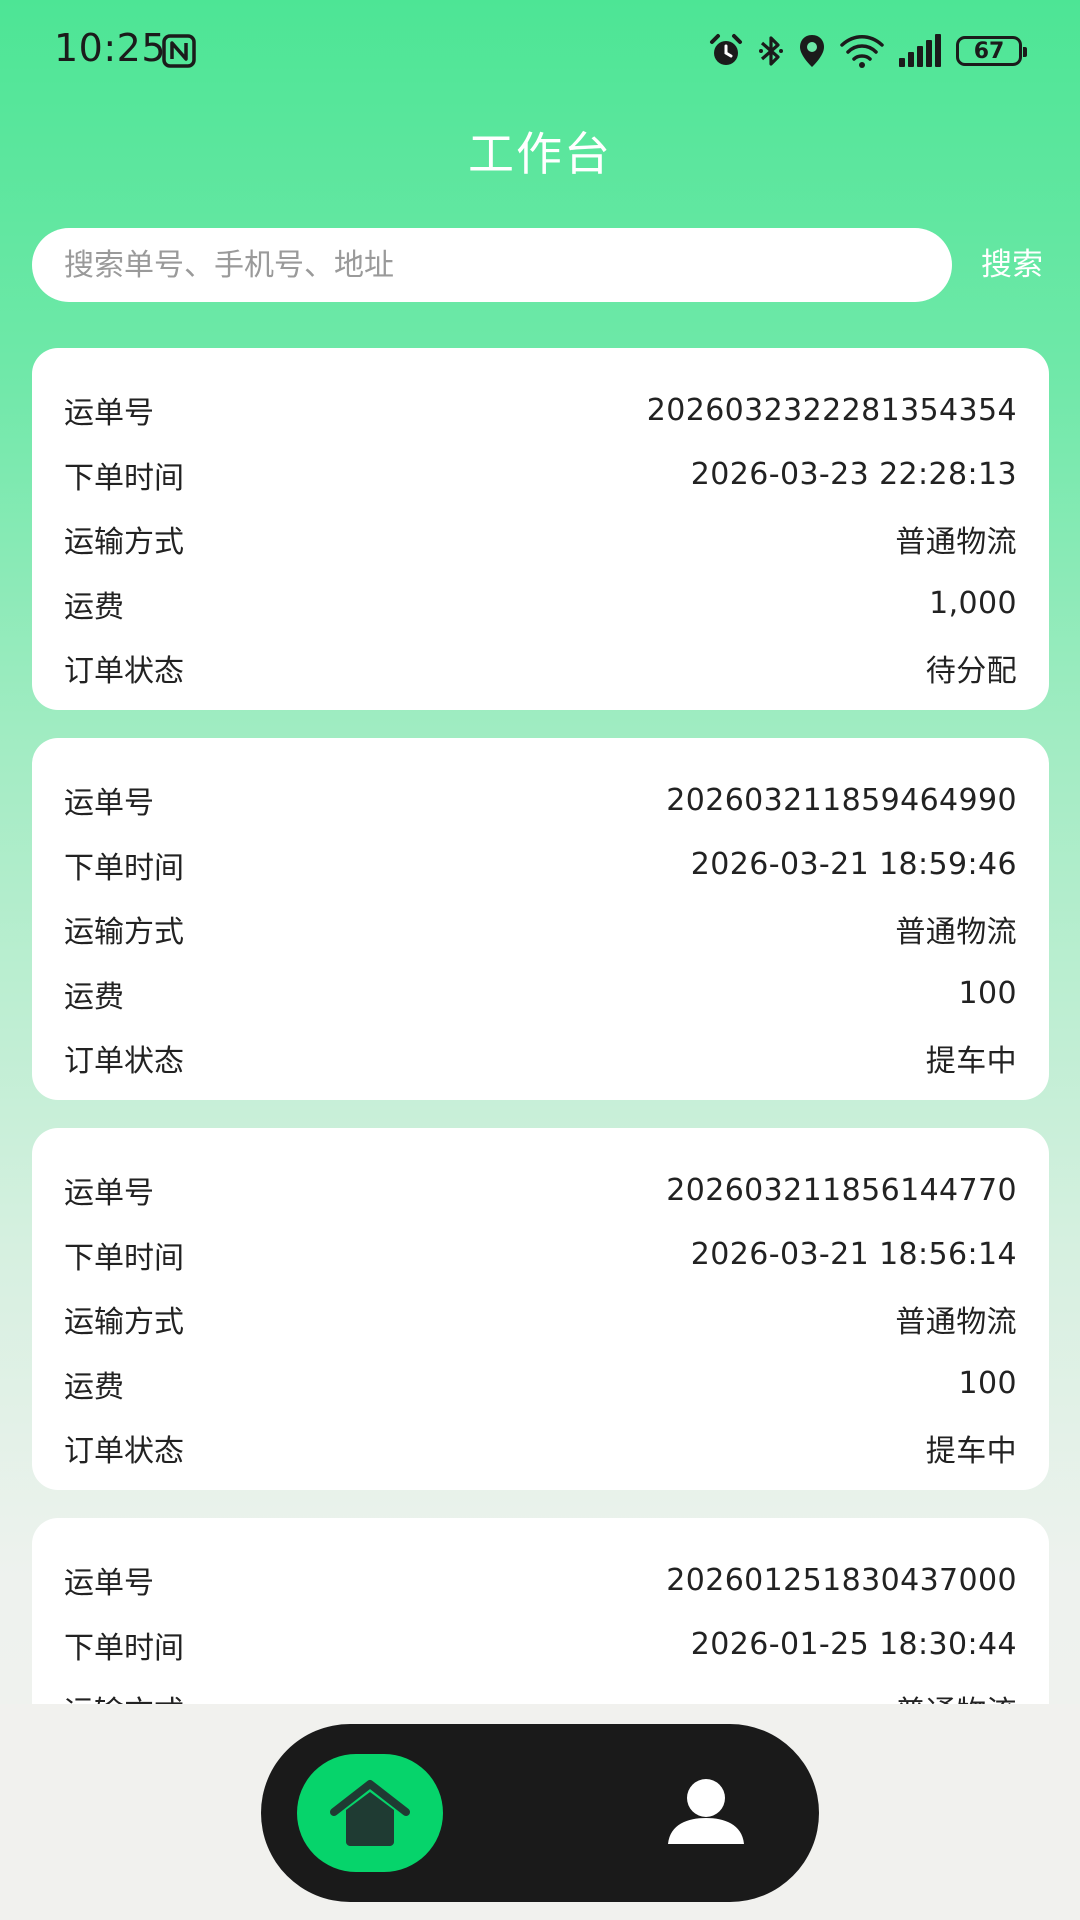 Image resolution: width=1080 pixels, height=1920 pixels. I want to click on page-title: 工作台, so click(540, 154).